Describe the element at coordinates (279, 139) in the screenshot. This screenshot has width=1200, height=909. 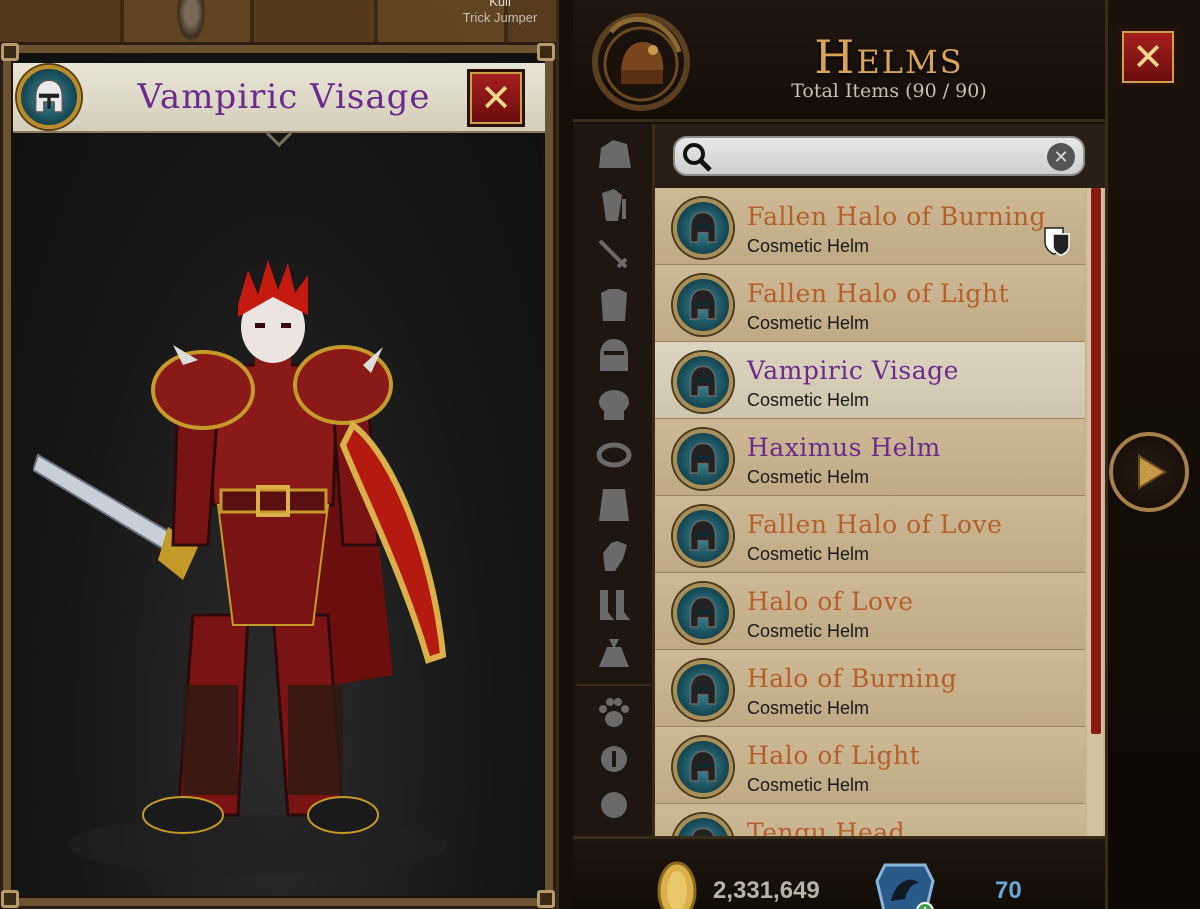
I see `chevron-down-icon` at that location.